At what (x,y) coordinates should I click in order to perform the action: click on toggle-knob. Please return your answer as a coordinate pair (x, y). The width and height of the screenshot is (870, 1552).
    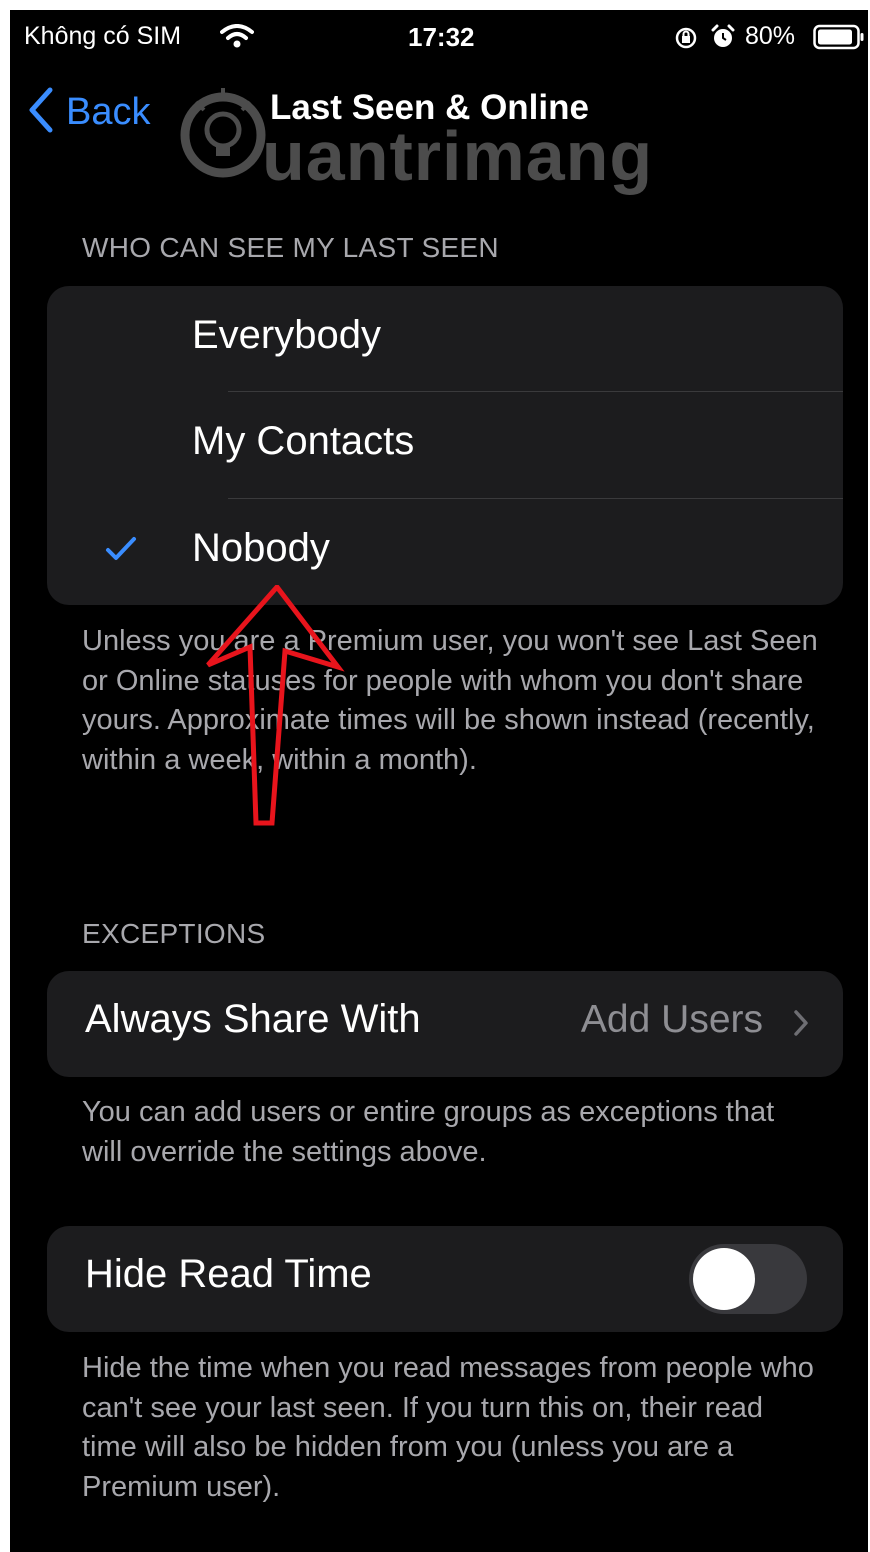
    Looking at the image, I should click on (724, 1279).